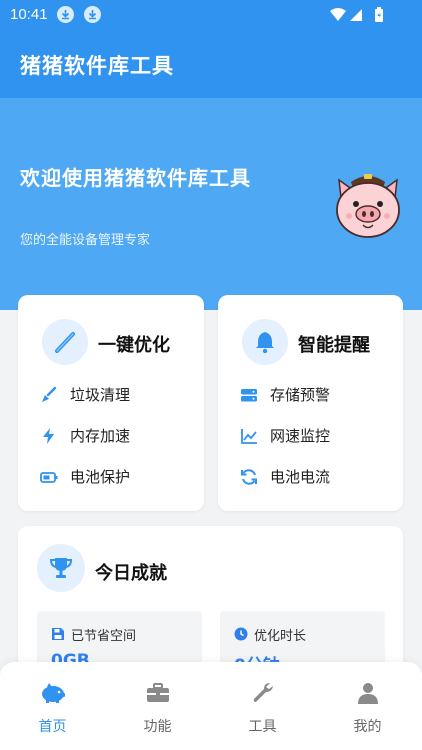 The image size is (422, 750). What do you see at coordinates (300, 436) in the screenshot?
I see `feature-label: 网速监控` at bounding box center [300, 436].